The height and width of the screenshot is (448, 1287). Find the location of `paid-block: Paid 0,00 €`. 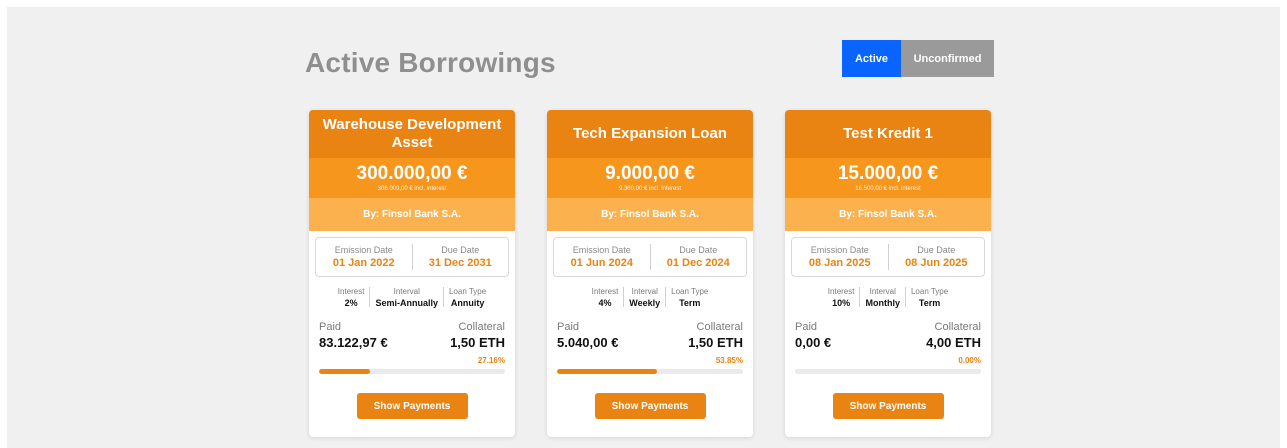

paid-block: Paid 0,00 € is located at coordinates (813, 335).